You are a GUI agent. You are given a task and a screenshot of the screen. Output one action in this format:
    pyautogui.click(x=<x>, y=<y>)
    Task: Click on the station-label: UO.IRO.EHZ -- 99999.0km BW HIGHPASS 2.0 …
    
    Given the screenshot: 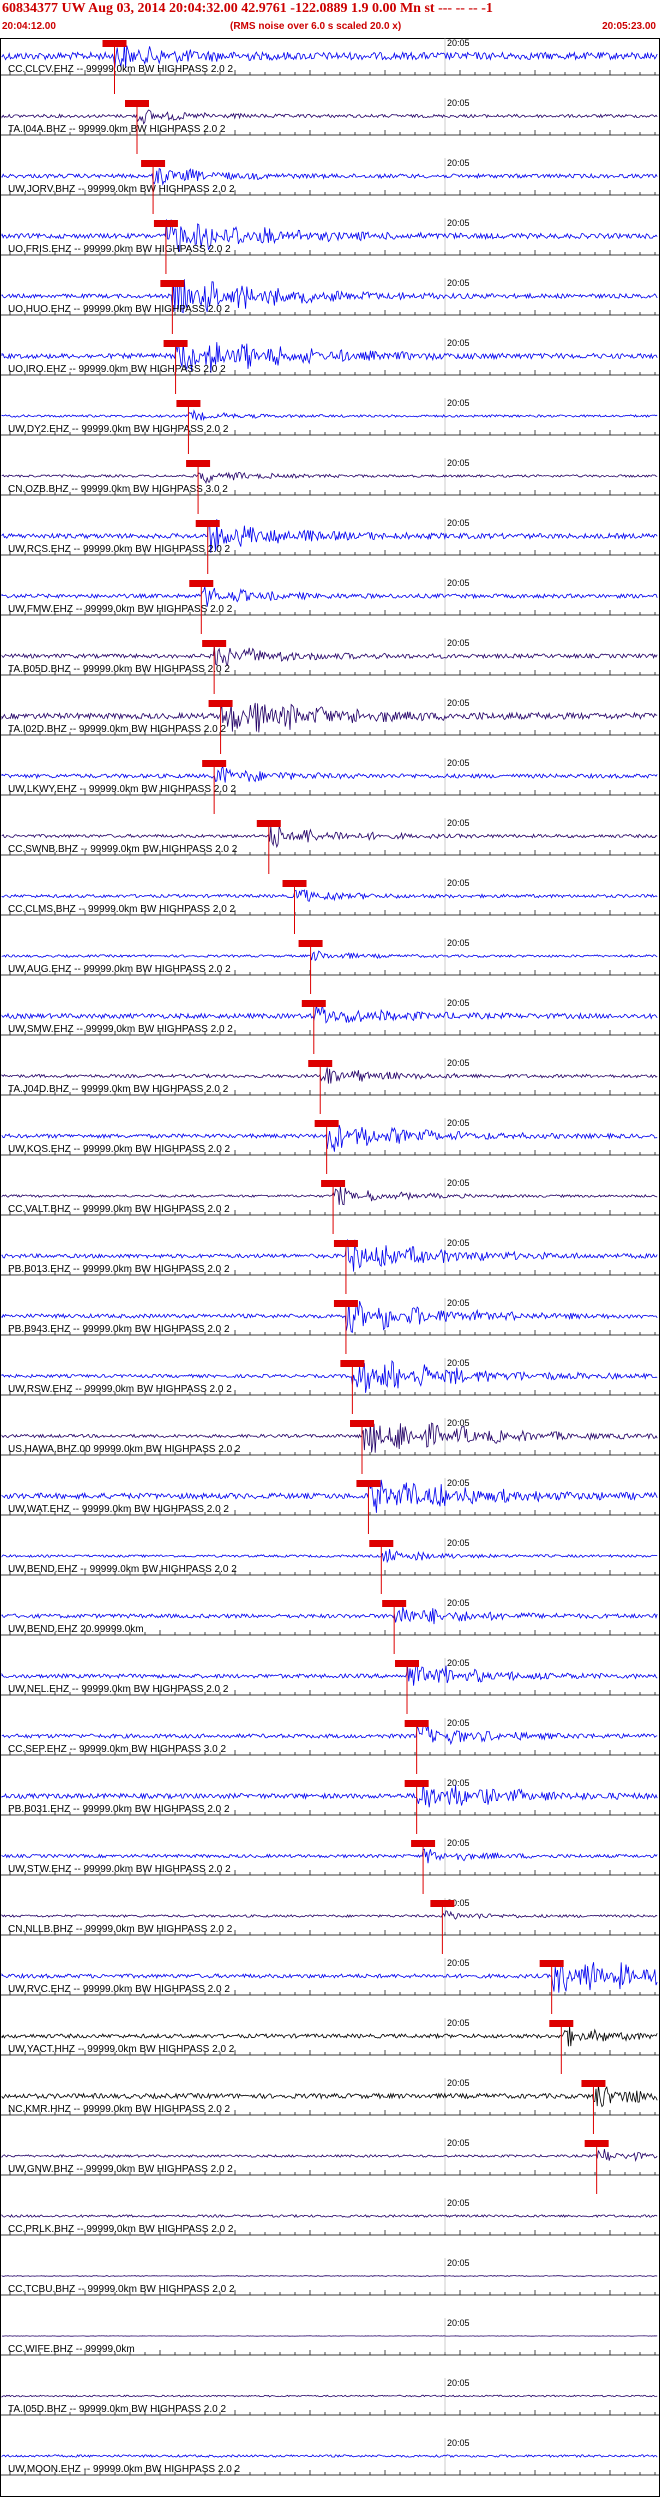 What is the action you would take?
    pyautogui.click(x=117, y=369)
    